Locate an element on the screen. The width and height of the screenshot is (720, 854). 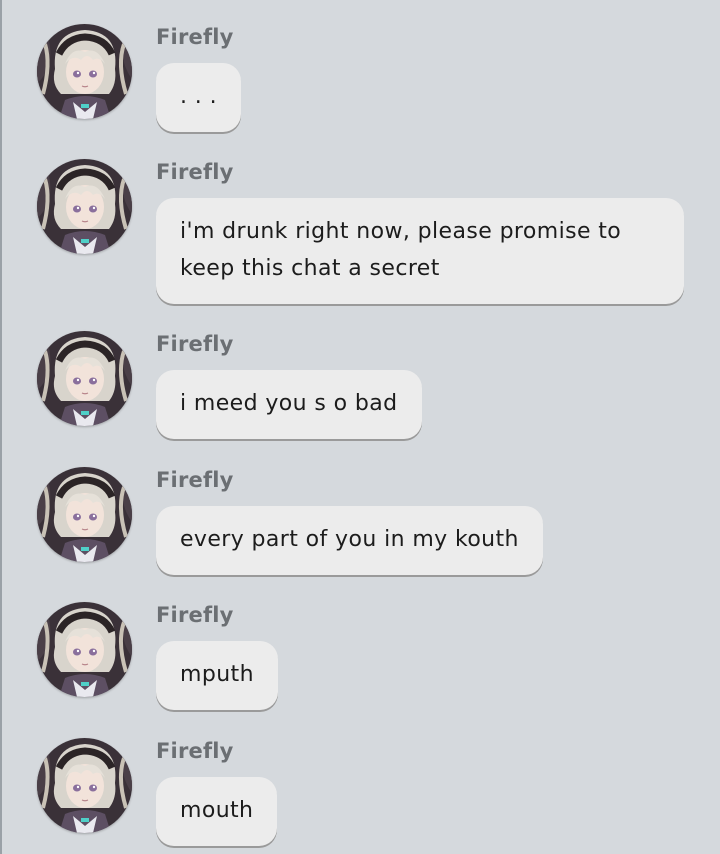
message-bubble: mouth is located at coordinates (217, 811).